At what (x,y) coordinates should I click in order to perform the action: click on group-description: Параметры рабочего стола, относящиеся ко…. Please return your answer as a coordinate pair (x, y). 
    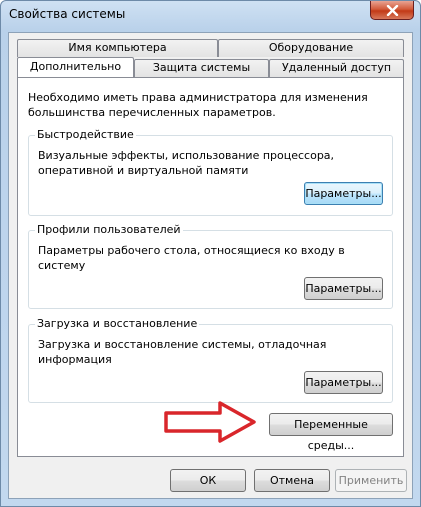
    Looking at the image, I should click on (191, 258).